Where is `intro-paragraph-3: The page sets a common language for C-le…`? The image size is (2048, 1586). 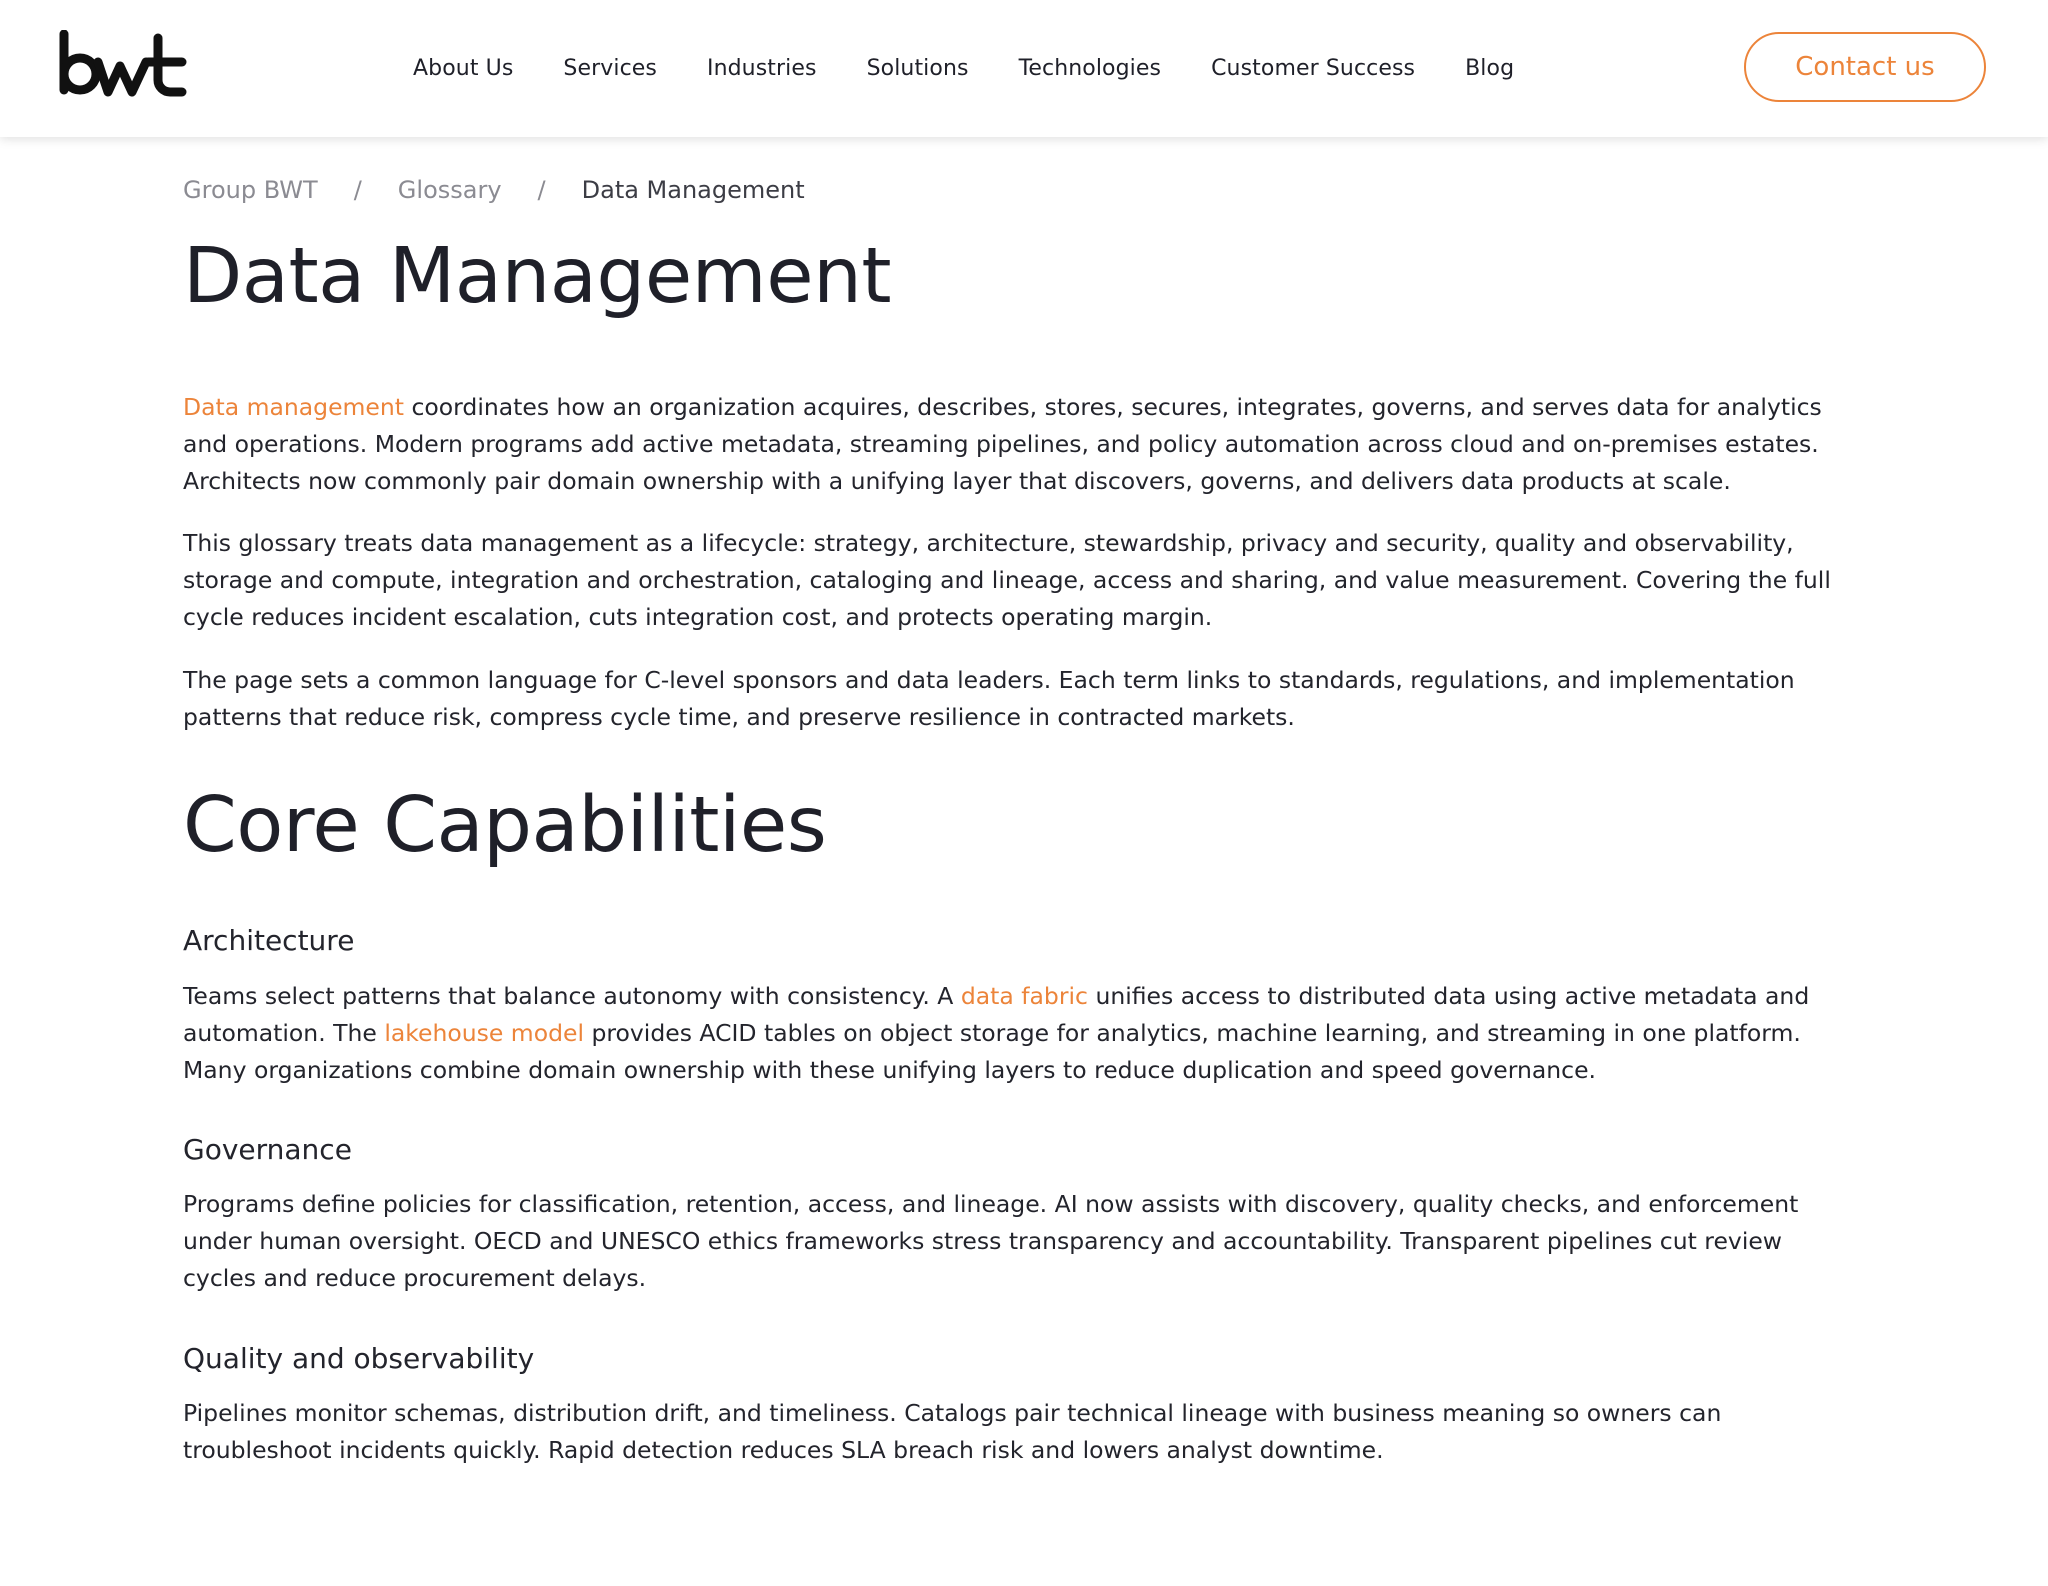 intro-paragraph-3: The page sets a common language for C-le… is located at coordinates (989, 698).